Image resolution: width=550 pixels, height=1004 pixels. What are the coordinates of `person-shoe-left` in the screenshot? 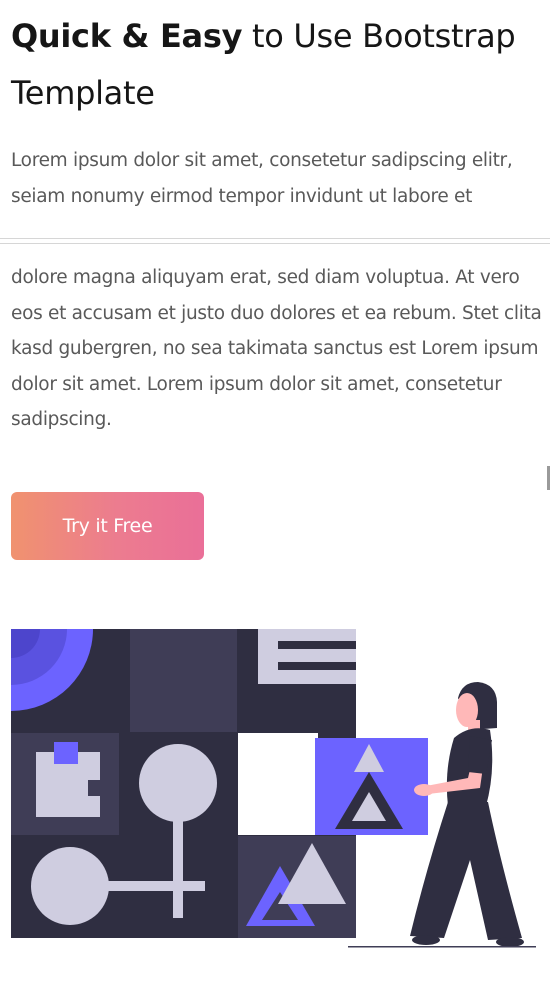 It's located at (426, 940).